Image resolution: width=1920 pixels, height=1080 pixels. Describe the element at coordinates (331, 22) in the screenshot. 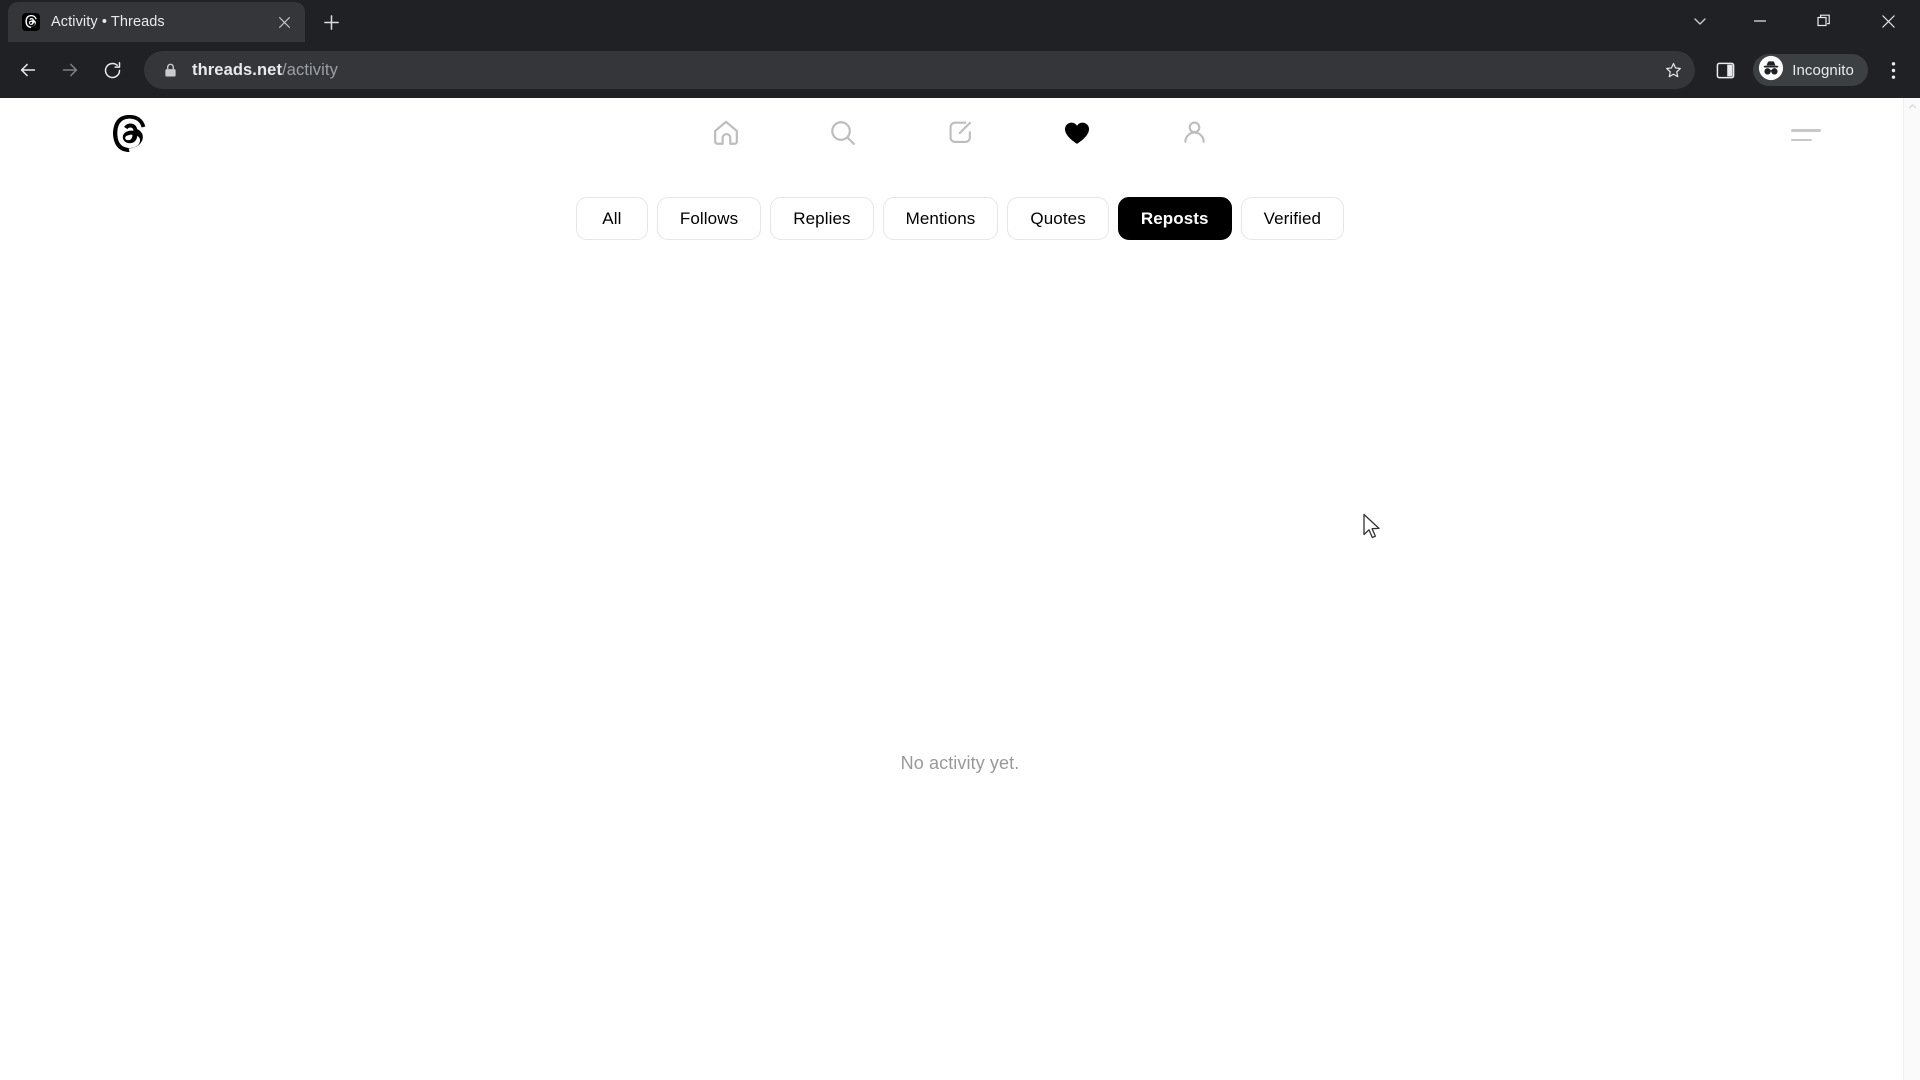

I see `plus-icon` at that location.